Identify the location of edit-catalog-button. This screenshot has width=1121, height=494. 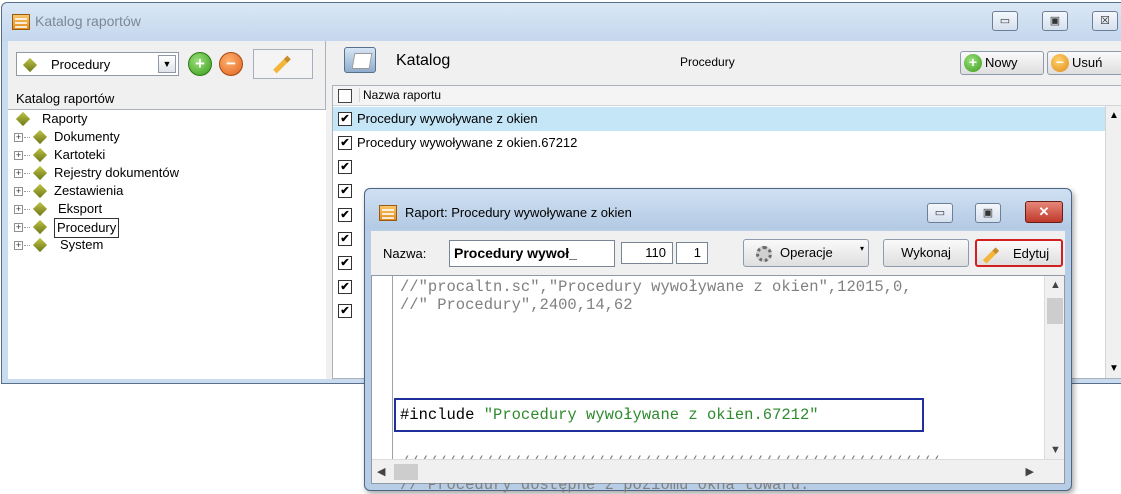
(283, 64).